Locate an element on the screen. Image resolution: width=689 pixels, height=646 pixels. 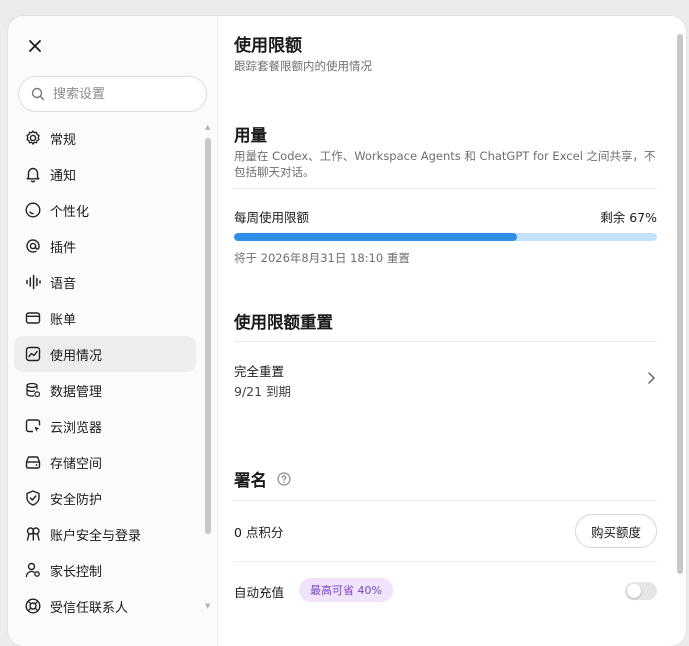
sidebar-item-label: 插件 is located at coordinates (63, 248).